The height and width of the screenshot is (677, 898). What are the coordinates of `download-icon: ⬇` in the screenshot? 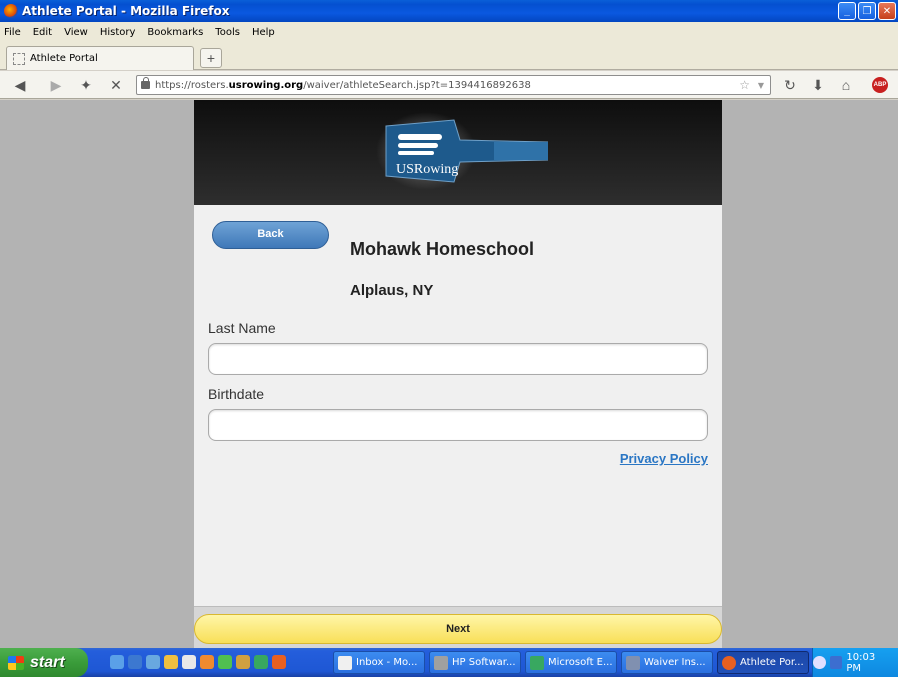 It's located at (818, 85).